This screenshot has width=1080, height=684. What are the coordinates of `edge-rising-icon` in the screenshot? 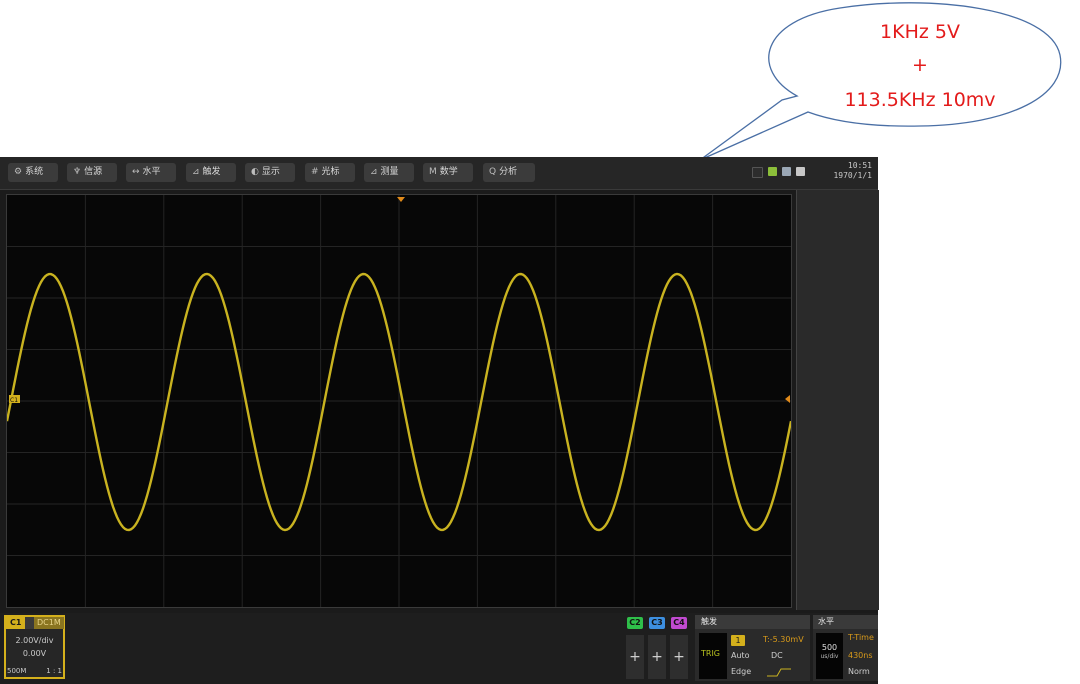 It's located at (779, 672).